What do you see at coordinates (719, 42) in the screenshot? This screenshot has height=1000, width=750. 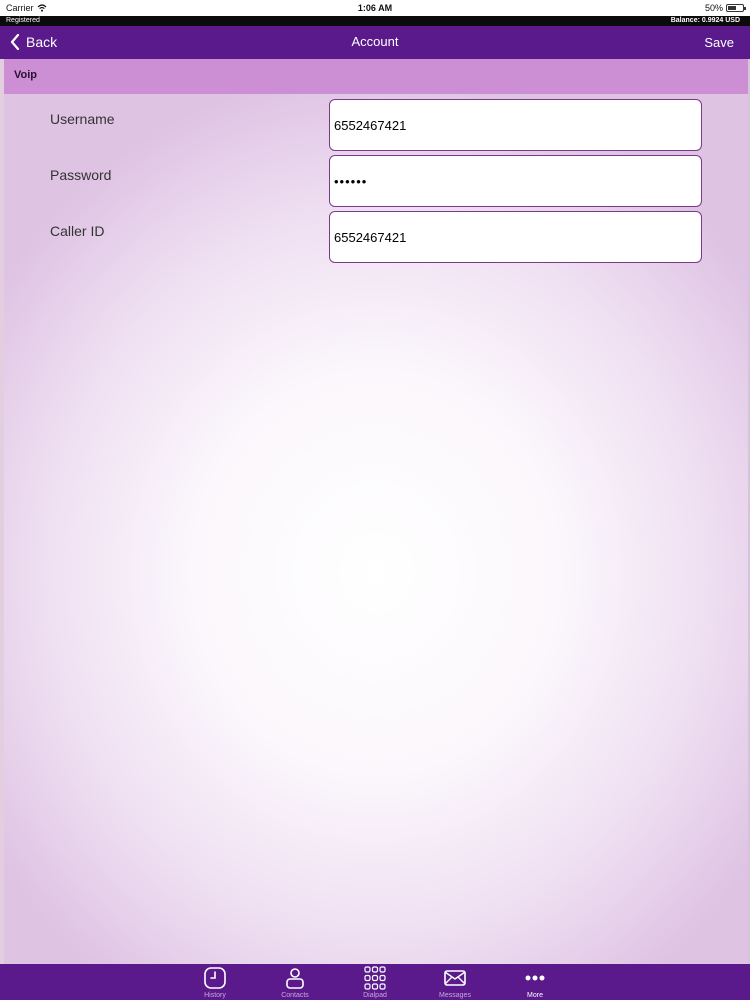 I see `save-button: Save` at bounding box center [719, 42].